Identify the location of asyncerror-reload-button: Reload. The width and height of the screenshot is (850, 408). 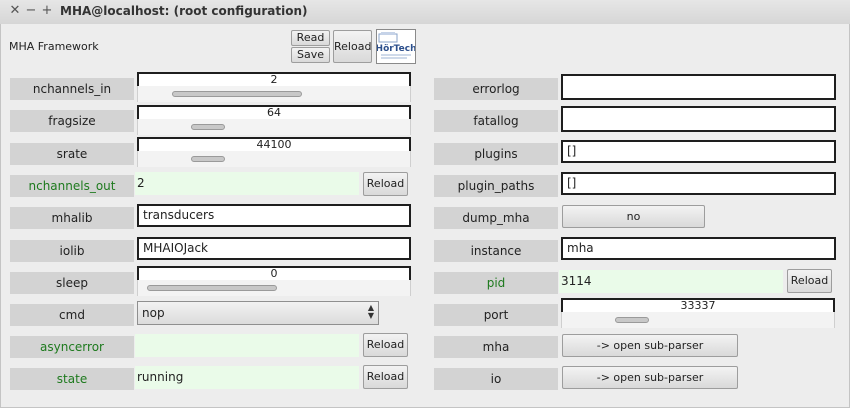
(385, 345).